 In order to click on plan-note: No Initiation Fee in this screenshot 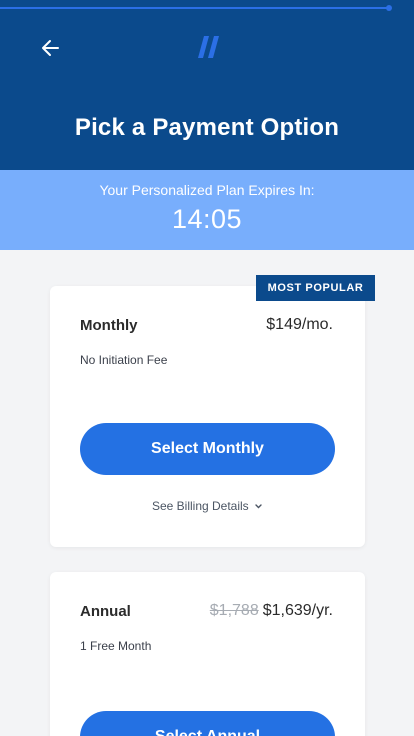, I will do `click(124, 360)`.